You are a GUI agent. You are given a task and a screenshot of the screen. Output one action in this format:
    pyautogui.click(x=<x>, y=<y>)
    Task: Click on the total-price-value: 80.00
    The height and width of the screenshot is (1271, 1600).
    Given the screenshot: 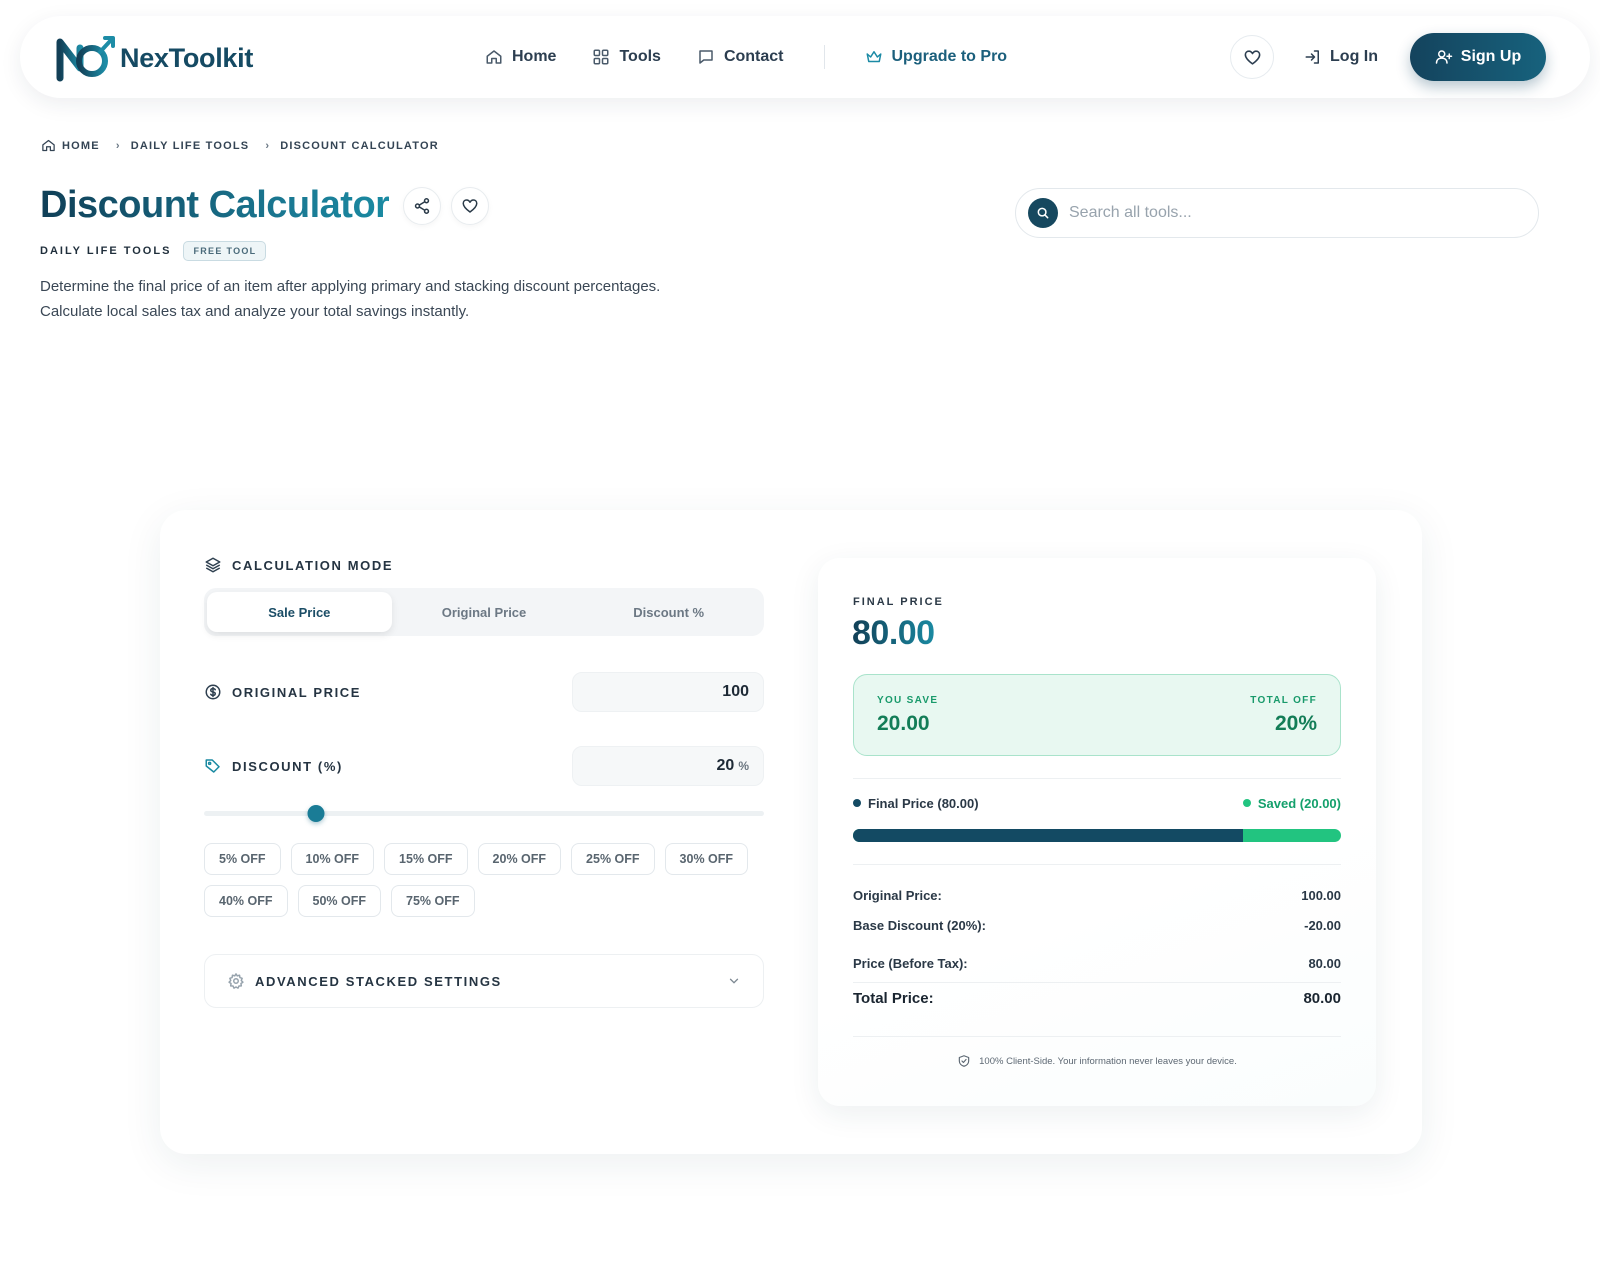 What is the action you would take?
    pyautogui.click(x=1322, y=998)
    